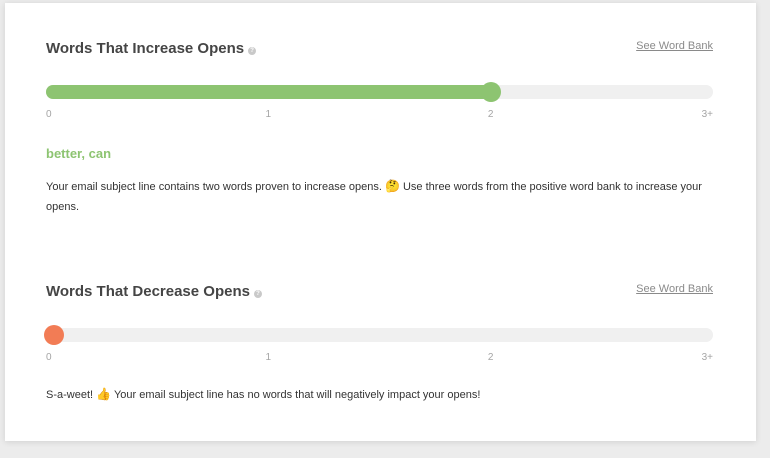 Image resolution: width=770 pixels, height=458 pixels. What do you see at coordinates (378, 335) in the screenshot?
I see `decrease-opens-track` at bounding box center [378, 335].